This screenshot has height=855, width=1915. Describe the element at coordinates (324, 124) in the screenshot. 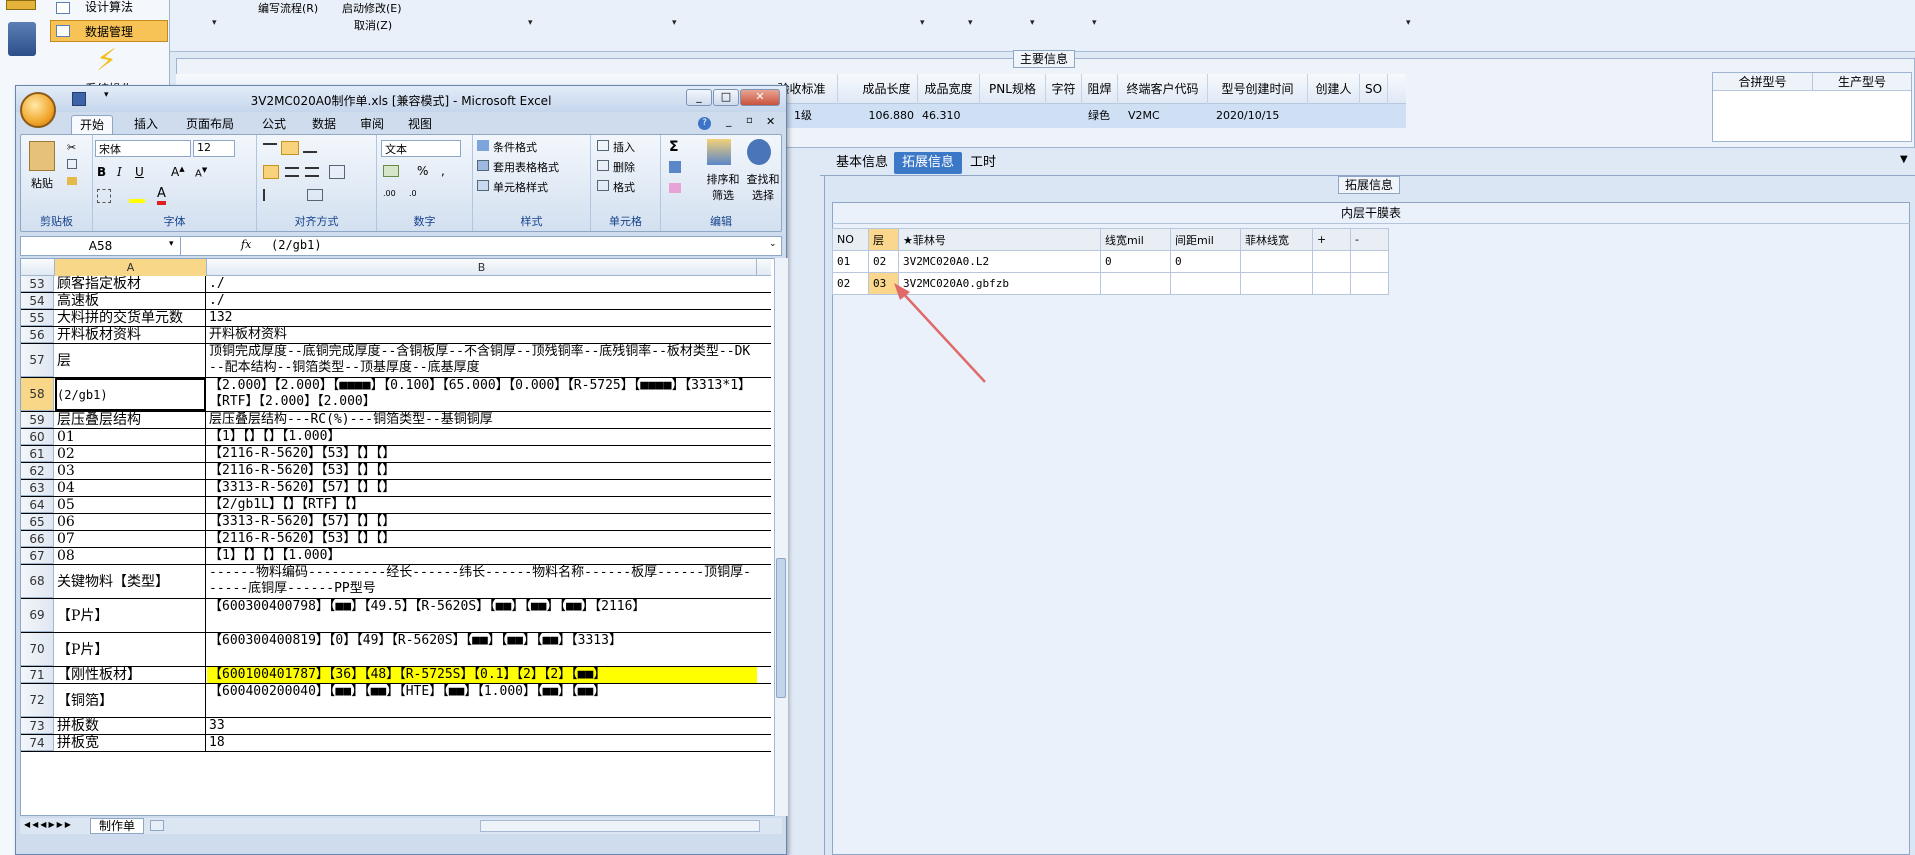

I see `tab-data: 数据` at that location.